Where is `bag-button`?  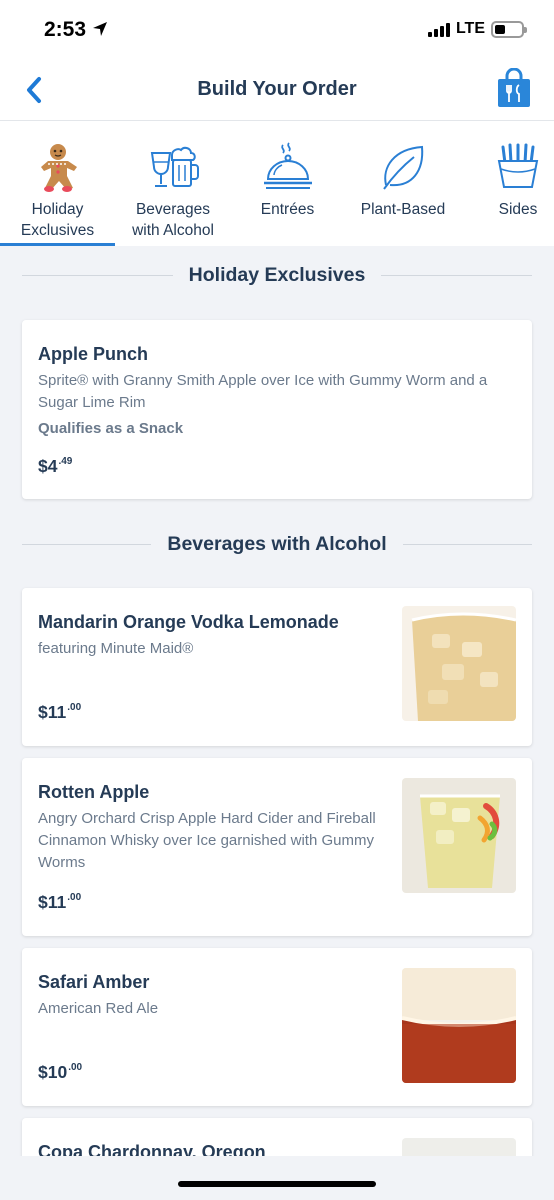
bag-button is located at coordinates (514, 87).